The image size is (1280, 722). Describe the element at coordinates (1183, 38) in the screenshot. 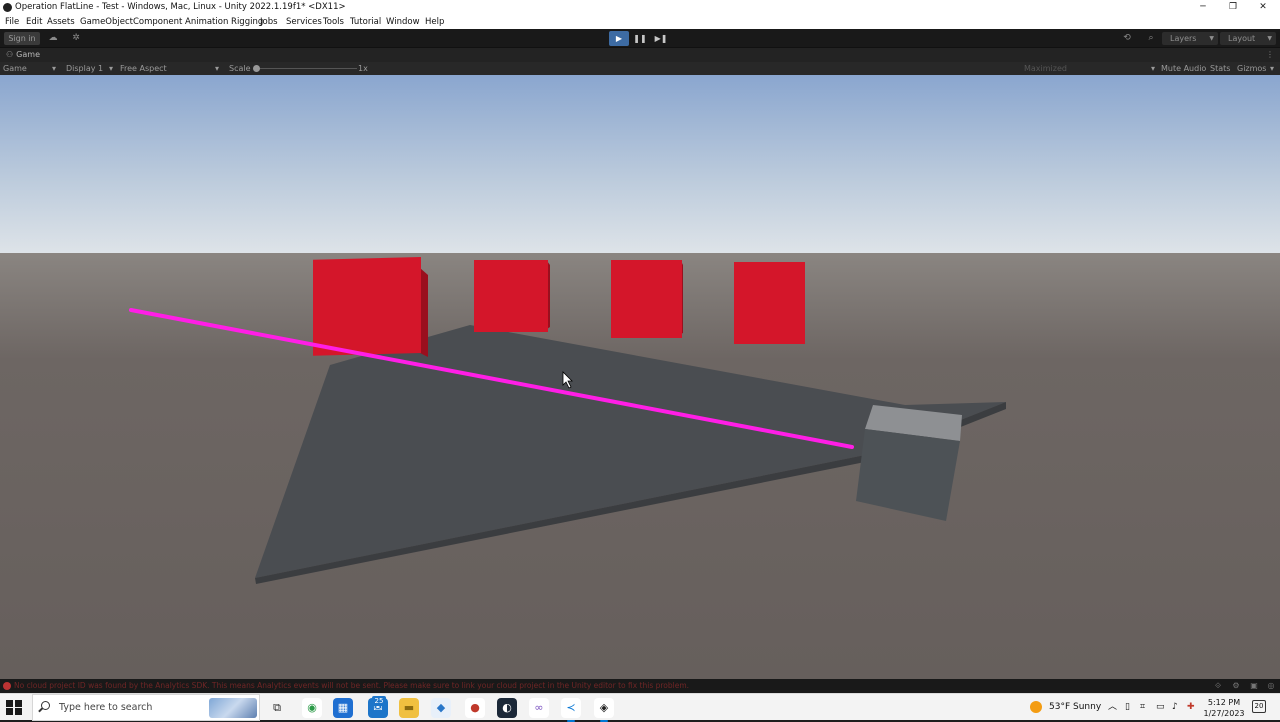

I see `layers-label: Layers` at that location.